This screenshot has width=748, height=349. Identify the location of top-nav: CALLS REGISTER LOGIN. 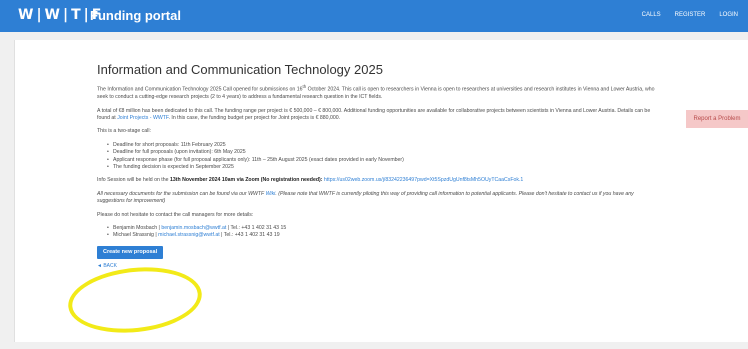
(690, 15).